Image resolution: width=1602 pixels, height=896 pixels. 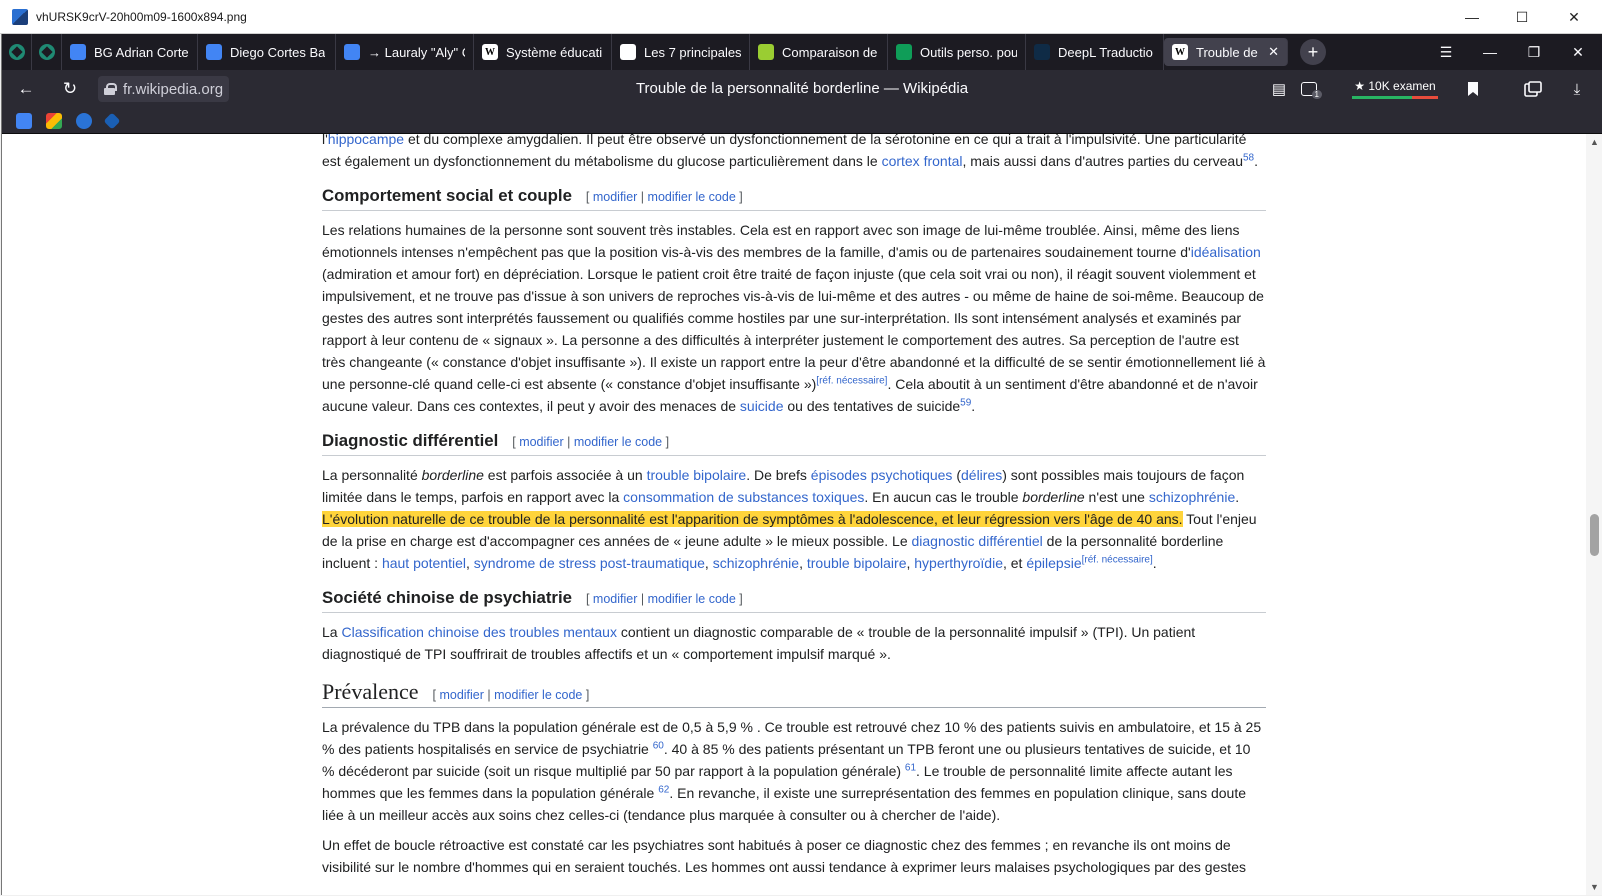 I want to click on tab-8: DeepL Traductio, so click(x=1095, y=52).